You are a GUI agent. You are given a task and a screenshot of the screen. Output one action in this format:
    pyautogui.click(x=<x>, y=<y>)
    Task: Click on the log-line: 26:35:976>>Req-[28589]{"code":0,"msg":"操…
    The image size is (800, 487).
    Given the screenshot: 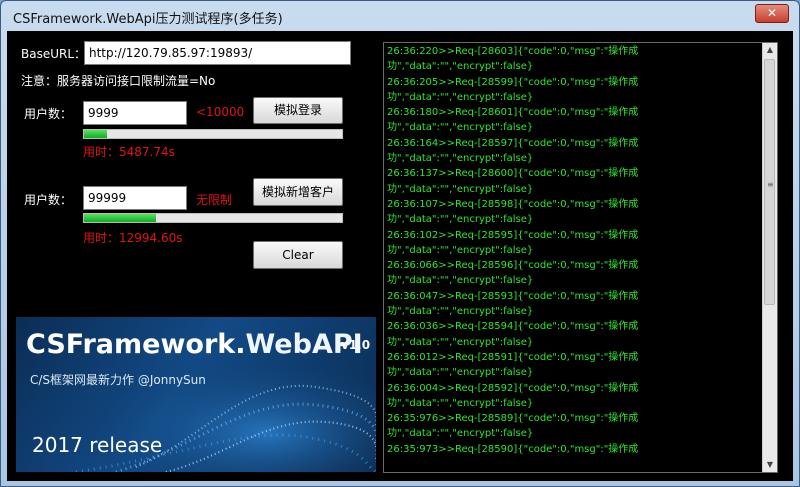 What is the action you would take?
    pyautogui.click(x=513, y=419)
    